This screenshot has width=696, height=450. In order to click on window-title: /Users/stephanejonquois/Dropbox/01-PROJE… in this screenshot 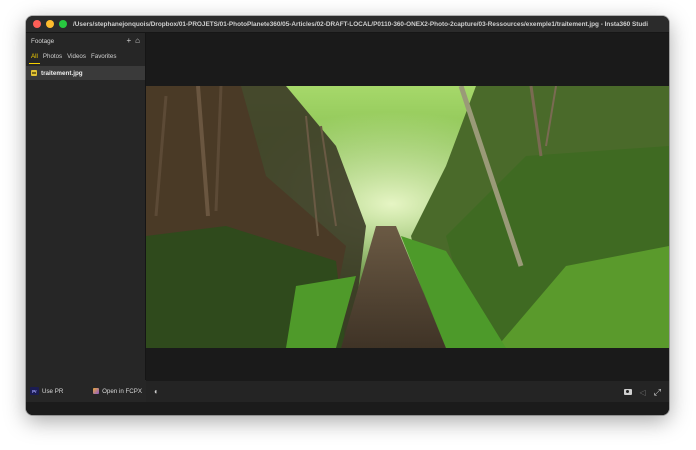, I will do `click(360, 24)`.